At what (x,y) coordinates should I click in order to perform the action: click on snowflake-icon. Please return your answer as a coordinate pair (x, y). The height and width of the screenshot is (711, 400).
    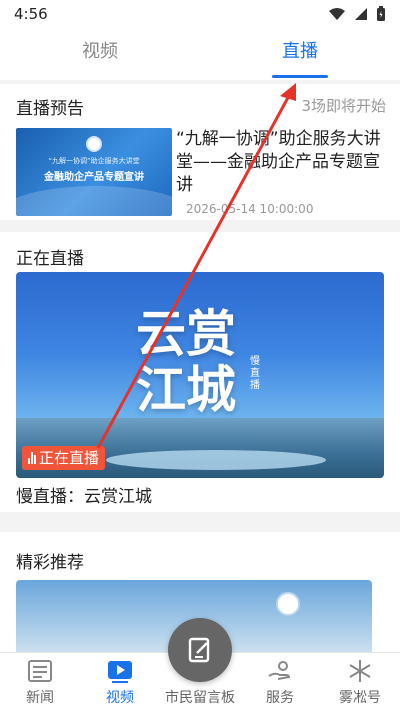
    Looking at the image, I should click on (360, 671).